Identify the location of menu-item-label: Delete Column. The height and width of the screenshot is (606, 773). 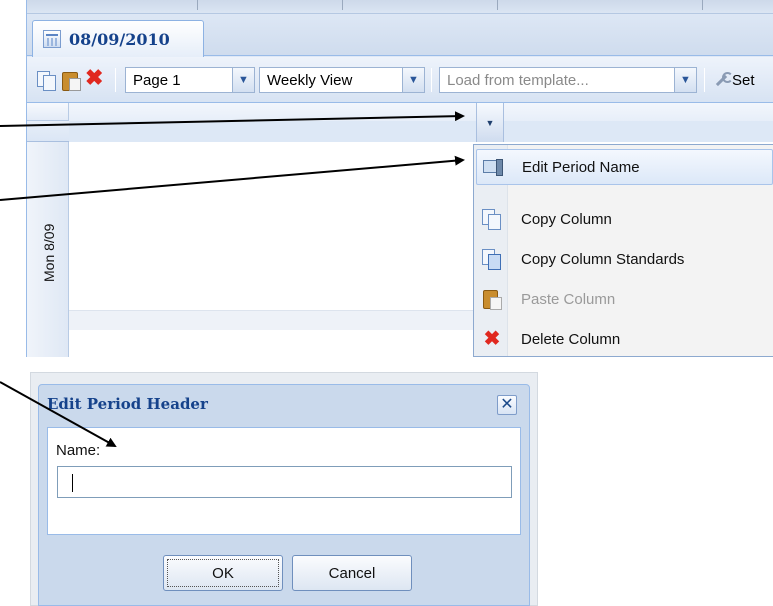
(571, 339).